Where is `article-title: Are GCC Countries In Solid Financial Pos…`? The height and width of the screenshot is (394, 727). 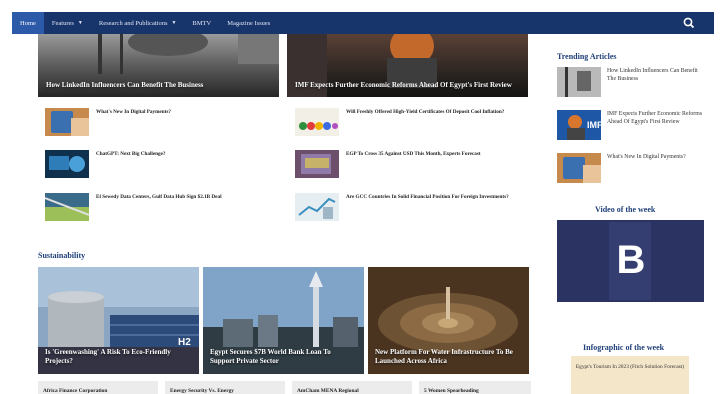
article-title: Are GCC Countries In Solid Financial Pos… is located at coordinates (427, 197).